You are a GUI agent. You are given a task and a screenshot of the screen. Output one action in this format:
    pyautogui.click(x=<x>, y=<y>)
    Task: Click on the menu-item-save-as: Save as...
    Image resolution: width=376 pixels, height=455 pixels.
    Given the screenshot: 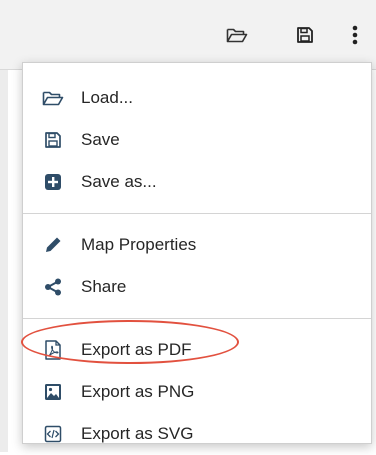 What is the action you would take?
    pyautogui.click(x=197, y=182)
    